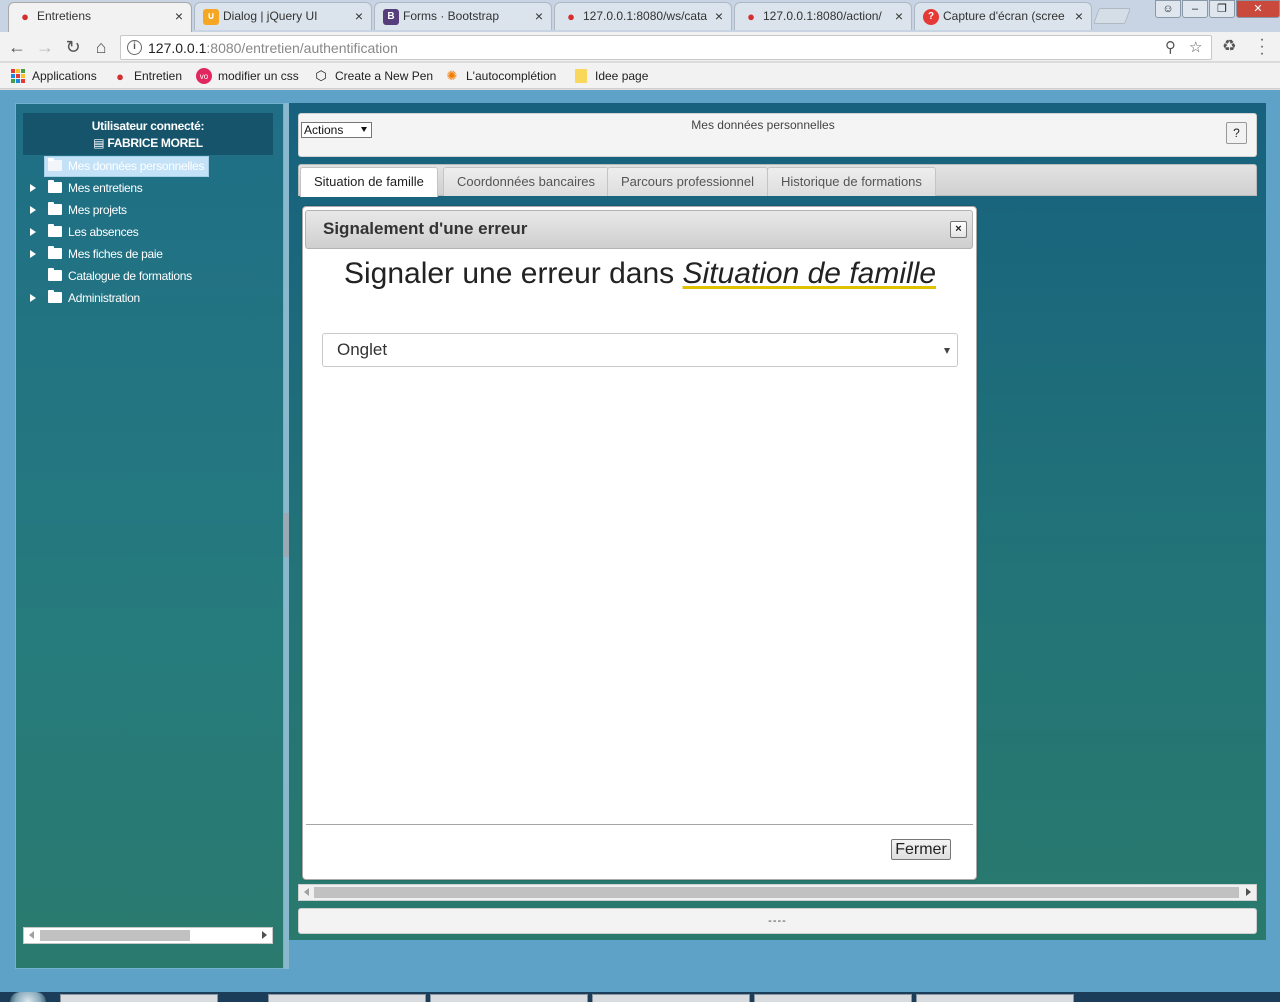  Describe the element at coordinates (100, 17) in the screenshot. I see `browser-tab-entretiens: ● Entretiens ×` at that location.